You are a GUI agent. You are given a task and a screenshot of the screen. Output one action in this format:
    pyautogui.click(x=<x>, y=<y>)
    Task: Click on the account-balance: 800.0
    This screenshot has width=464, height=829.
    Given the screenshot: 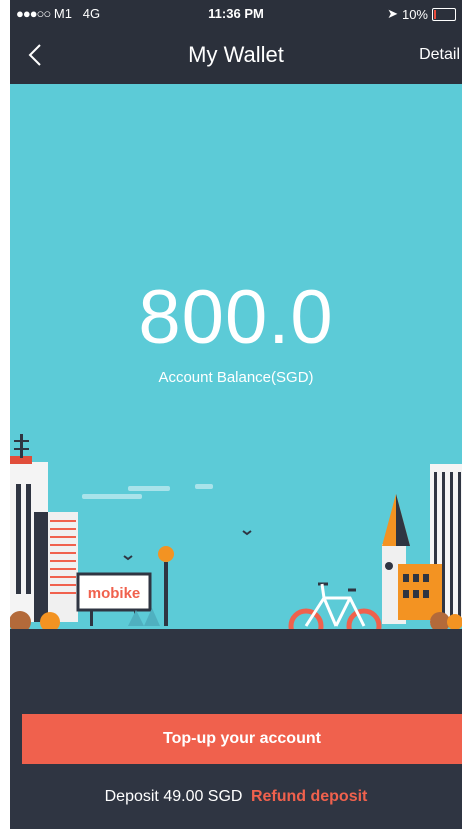 What is the action you would take?
    pyautogui.click(x=236, y=317)
    